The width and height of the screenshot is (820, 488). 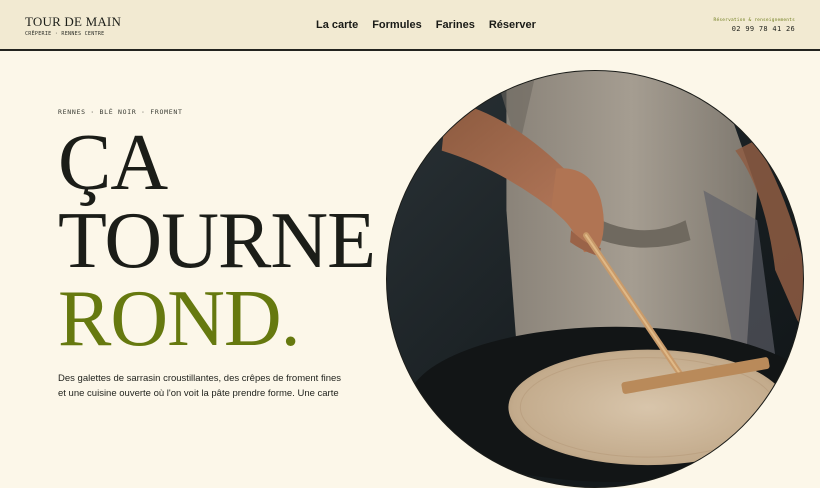 I want to click on nav-link-reserver: Réserver, so click(x=512, y=25).